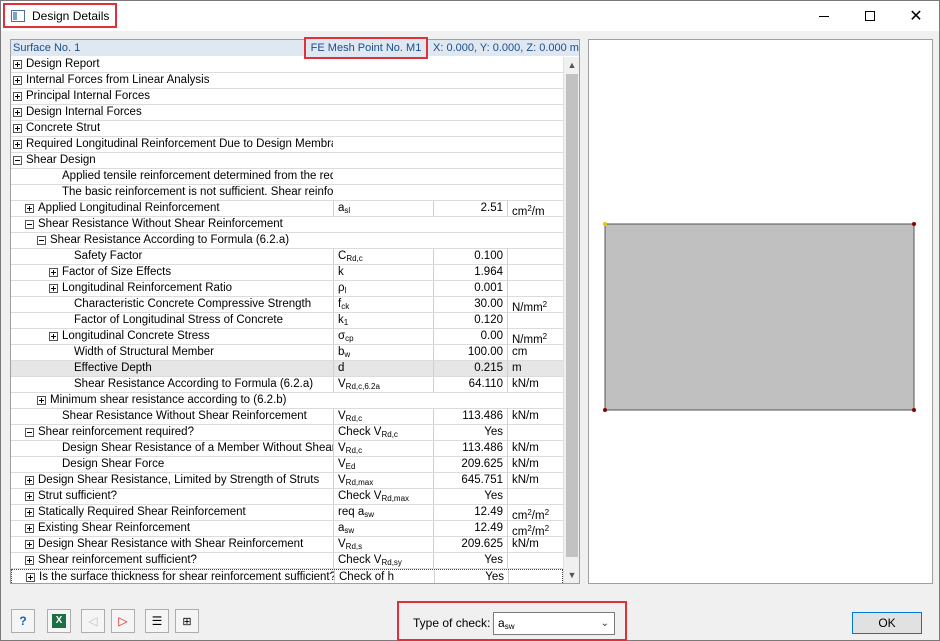 This screenshot has width=940, height=641. I want to click on next-button: ▷, so click(123, 621).